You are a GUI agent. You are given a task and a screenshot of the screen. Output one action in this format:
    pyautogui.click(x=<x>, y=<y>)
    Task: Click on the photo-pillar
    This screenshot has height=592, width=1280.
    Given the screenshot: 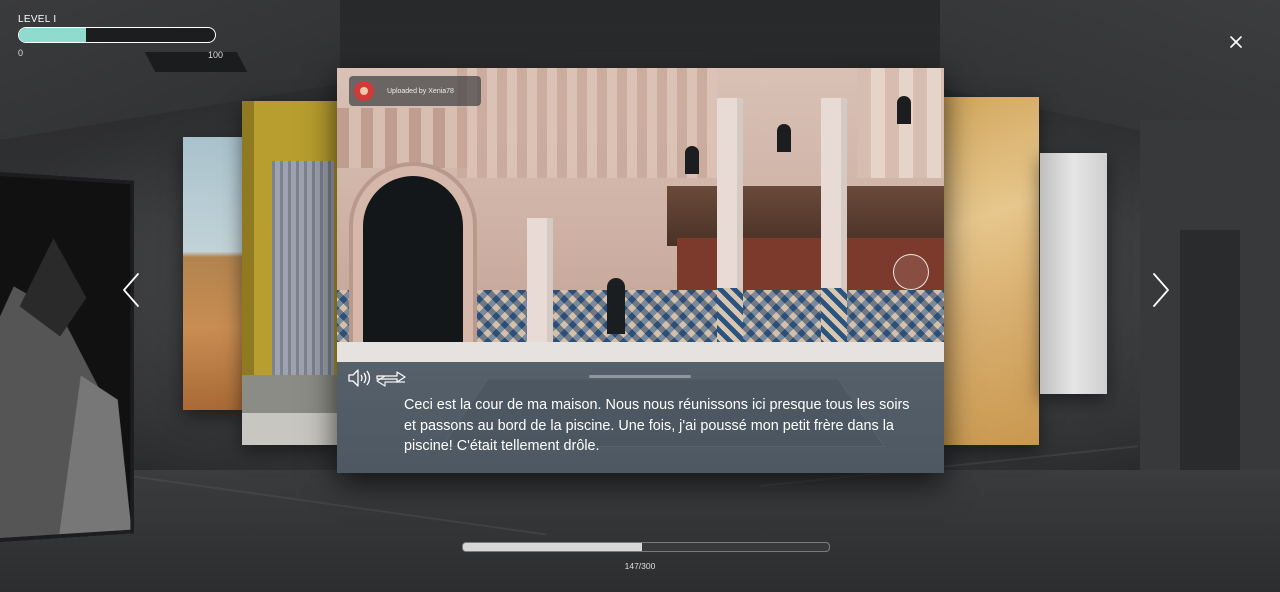 What is the action you would take?
    pyautogui.click(x=540, y=283)
    